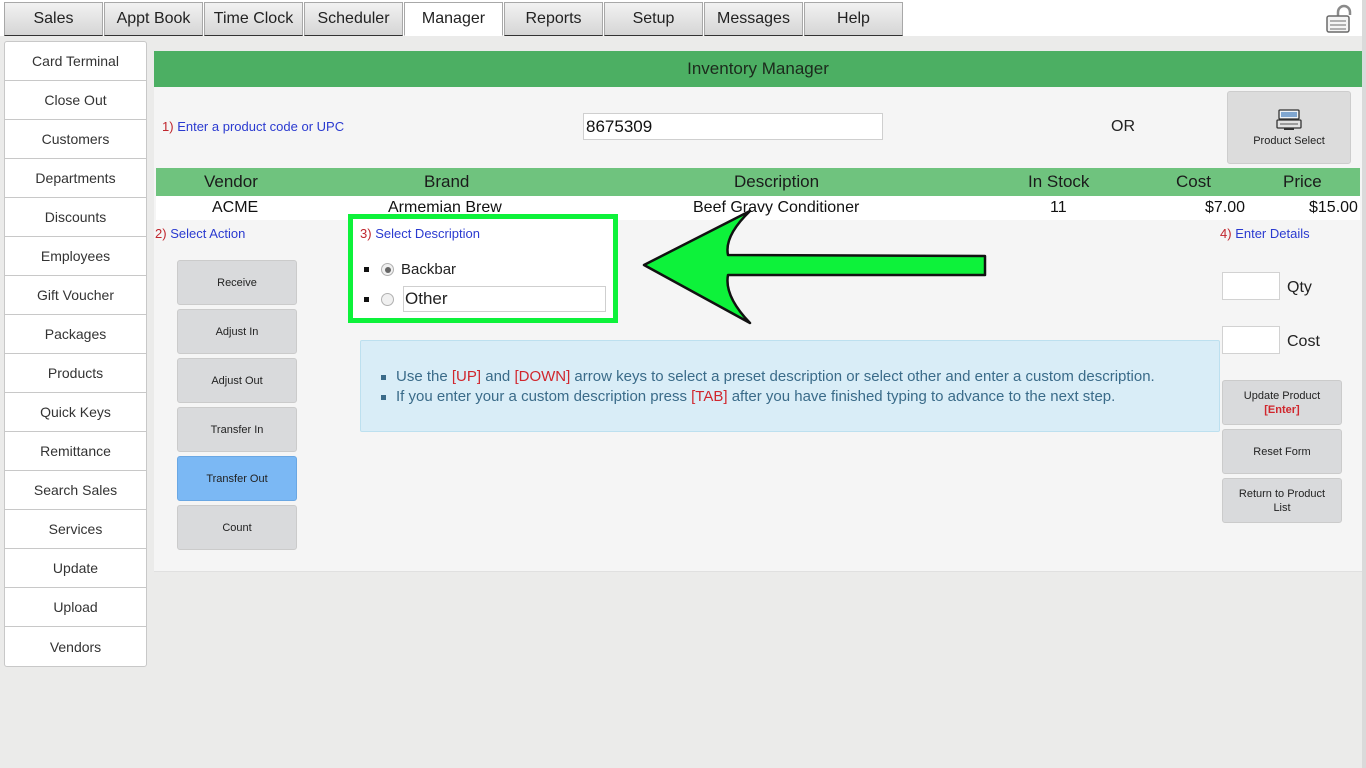 This screenshot has width=1366, height=768. Describe the element at coordinates (168, 126) in the screenshot. I see `step-1-number: 1)` at that location.